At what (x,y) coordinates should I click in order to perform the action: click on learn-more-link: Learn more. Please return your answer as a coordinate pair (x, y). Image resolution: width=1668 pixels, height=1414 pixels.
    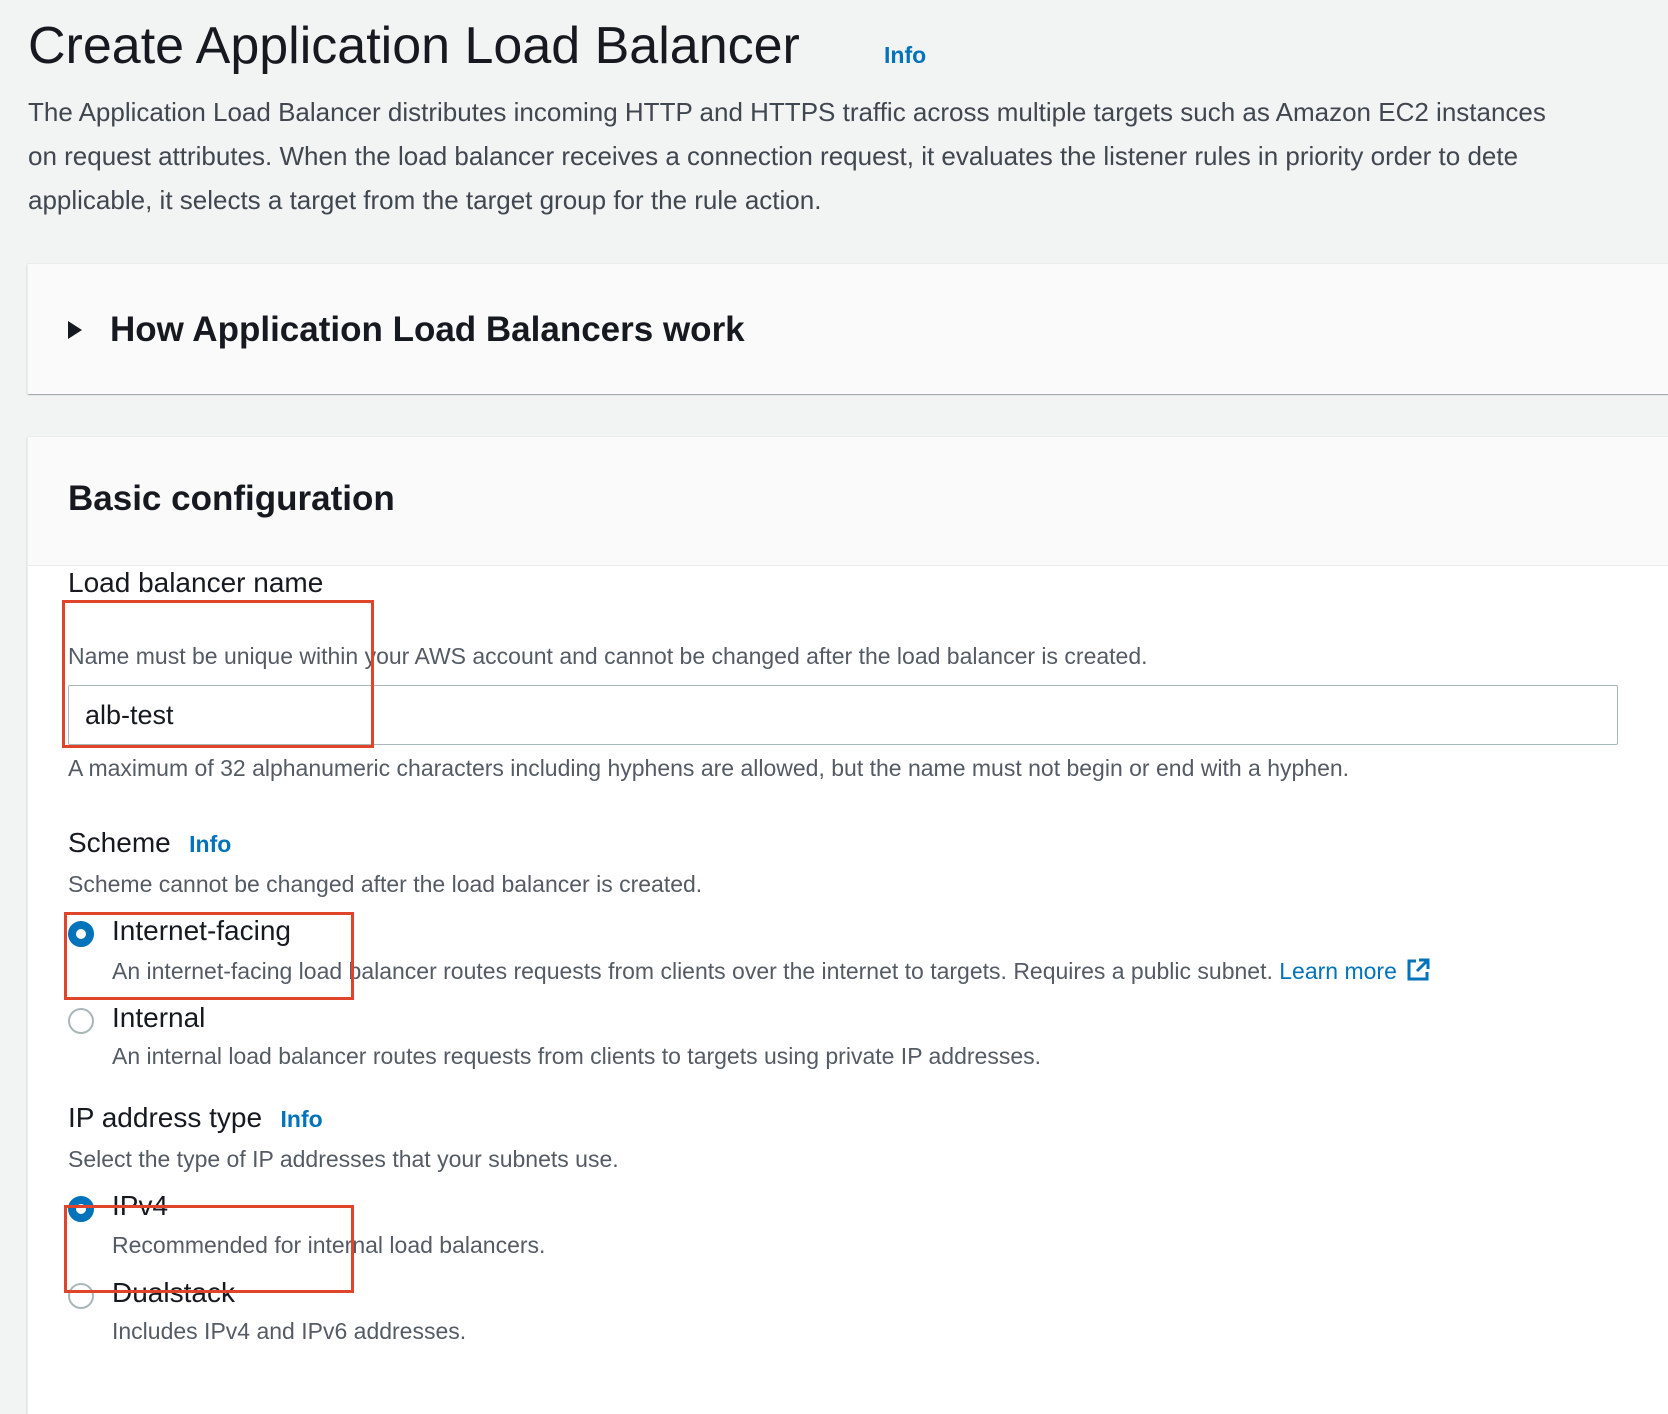
    Looking at the image, I should click on (1355, 971).